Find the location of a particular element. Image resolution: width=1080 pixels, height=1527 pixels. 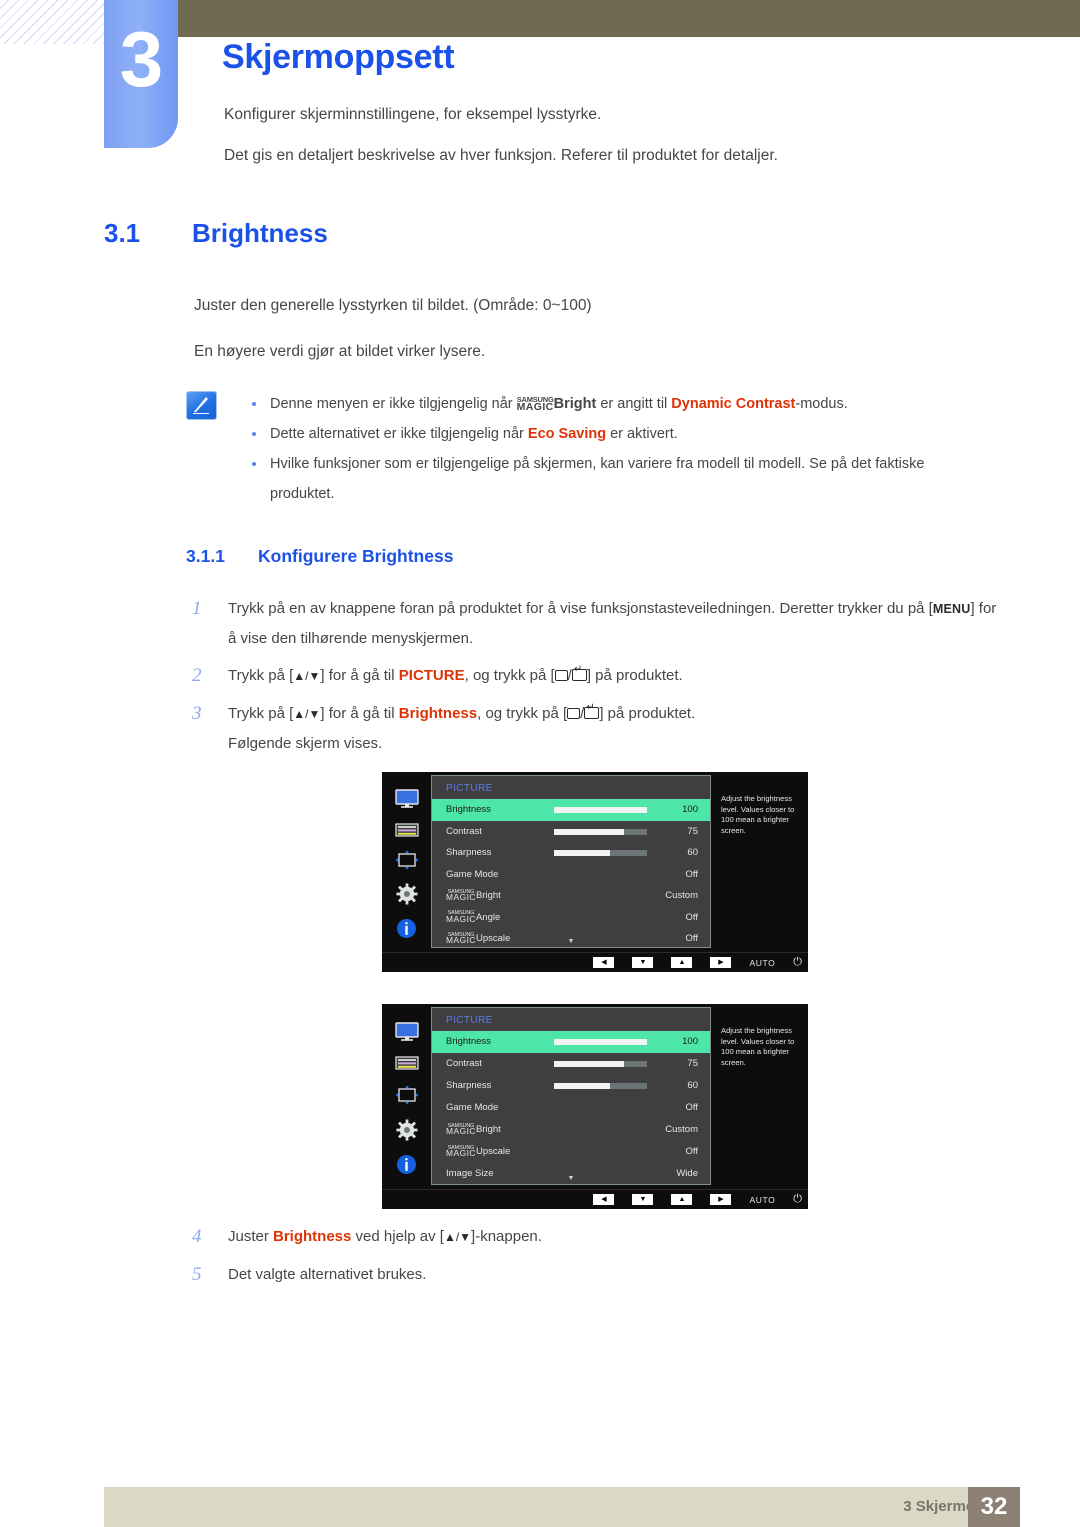

note-text-post: -modus. is located at coordinates (821, 404).